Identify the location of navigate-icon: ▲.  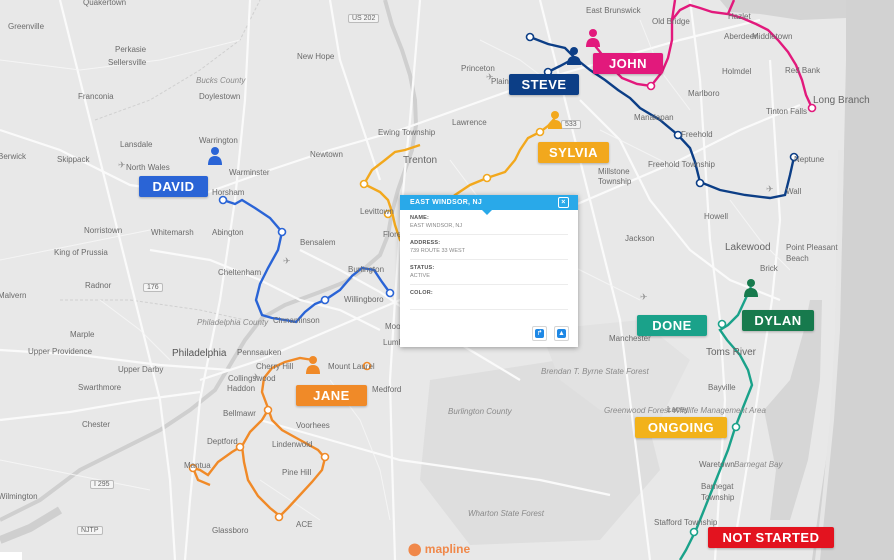
(561, 333).